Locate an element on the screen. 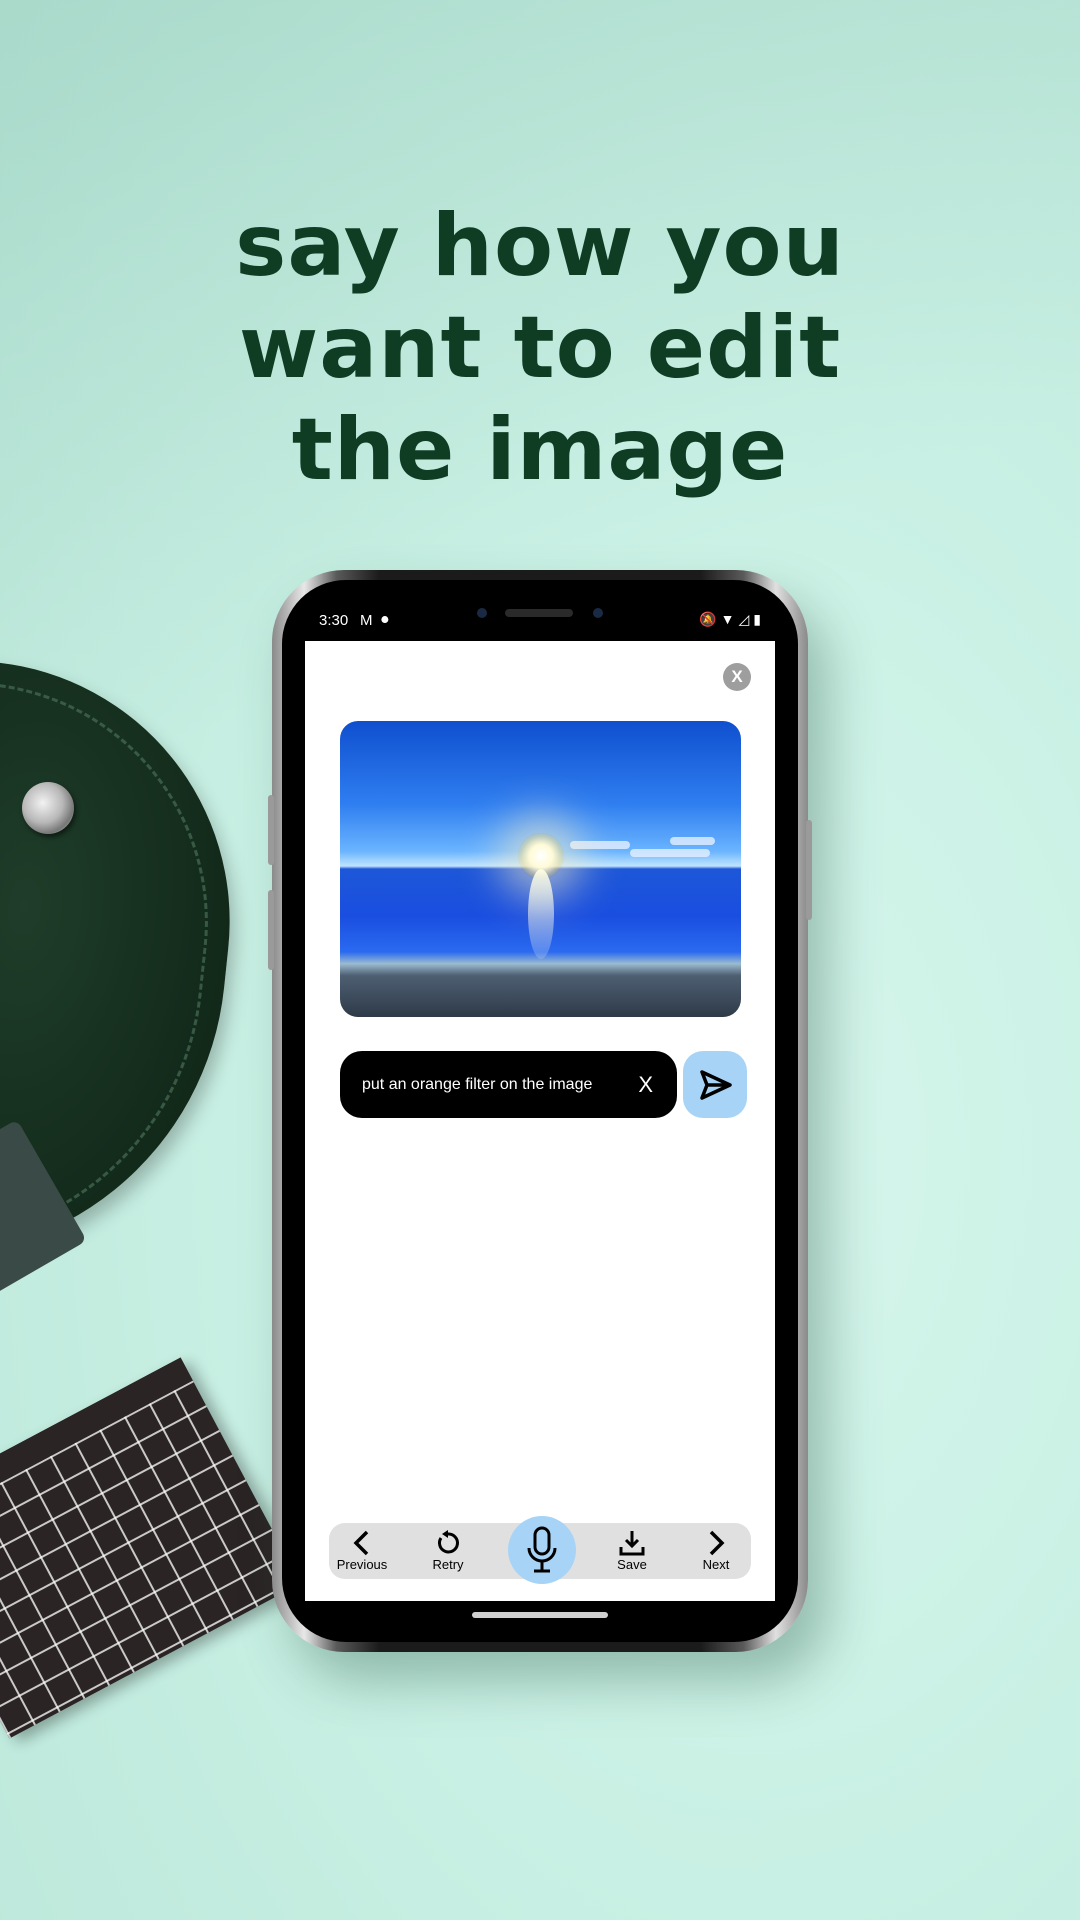 This screenshot has height=1920, width=1080. microphone-button is located at coordinates (542, 1550).